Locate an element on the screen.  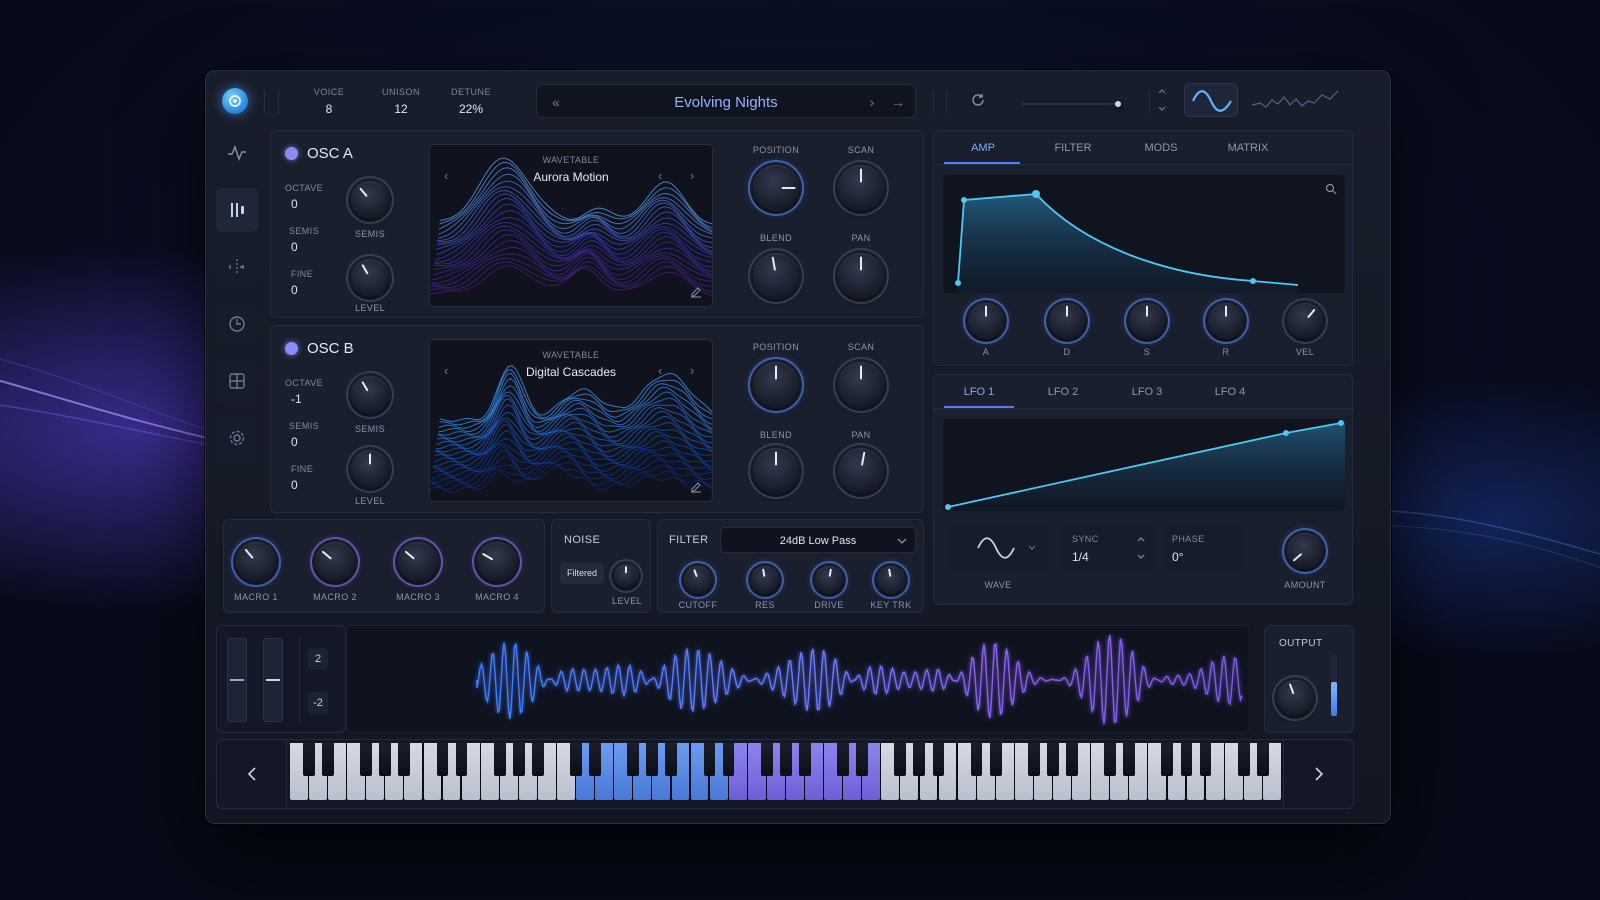
macro-1-knob is located at coordinates (256, 562).